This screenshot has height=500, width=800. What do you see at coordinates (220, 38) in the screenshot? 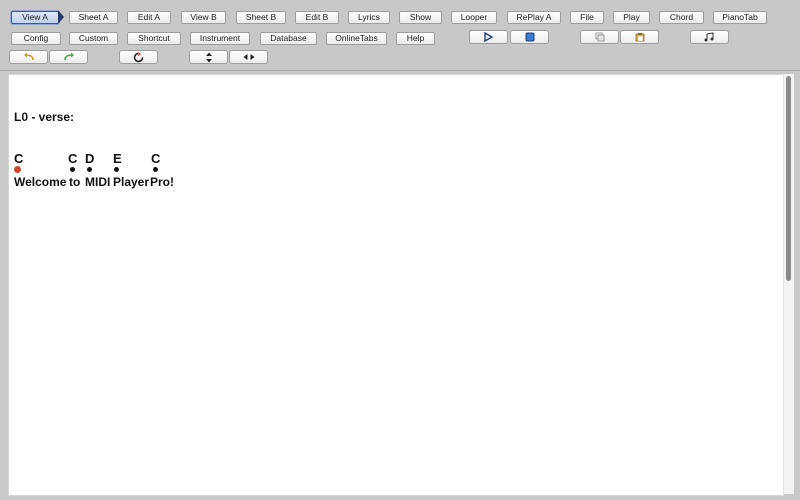
I see `tab-instrument: Instrument` at bounding box center [220, 38].